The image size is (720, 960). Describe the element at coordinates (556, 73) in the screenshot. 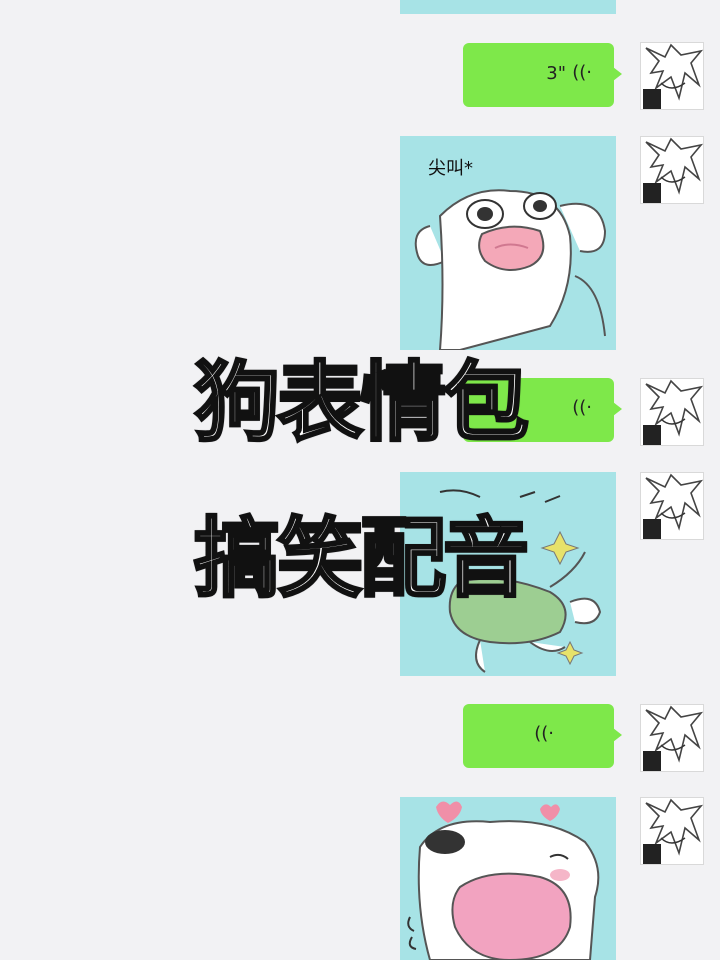

I see `voice-duration: 3"` at that location.